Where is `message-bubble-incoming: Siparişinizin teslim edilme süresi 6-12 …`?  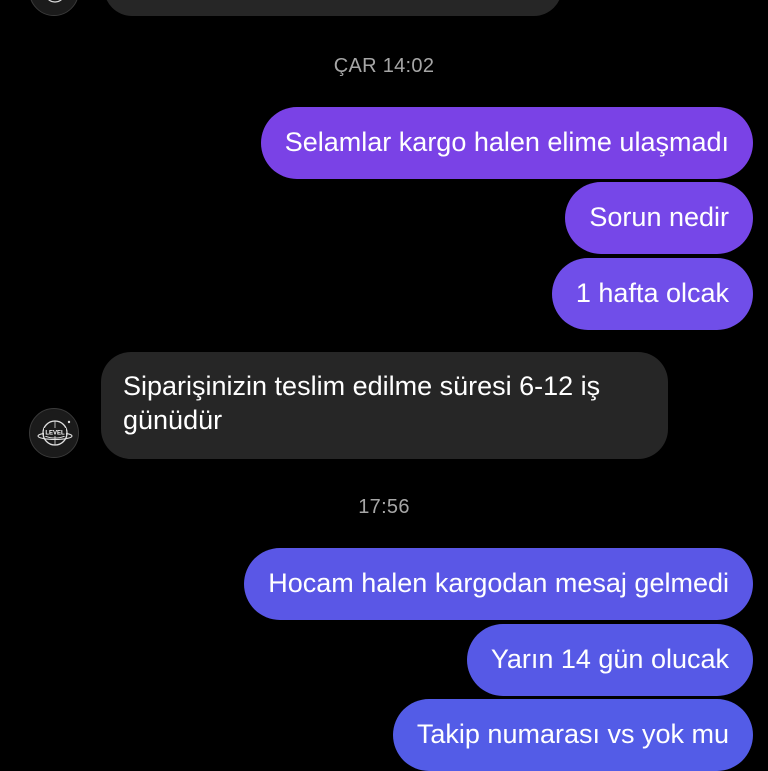
message-bubble-incoming: Siparişinizin teslim edilme süresi 6-12 … is located at coordinates (384, 405).